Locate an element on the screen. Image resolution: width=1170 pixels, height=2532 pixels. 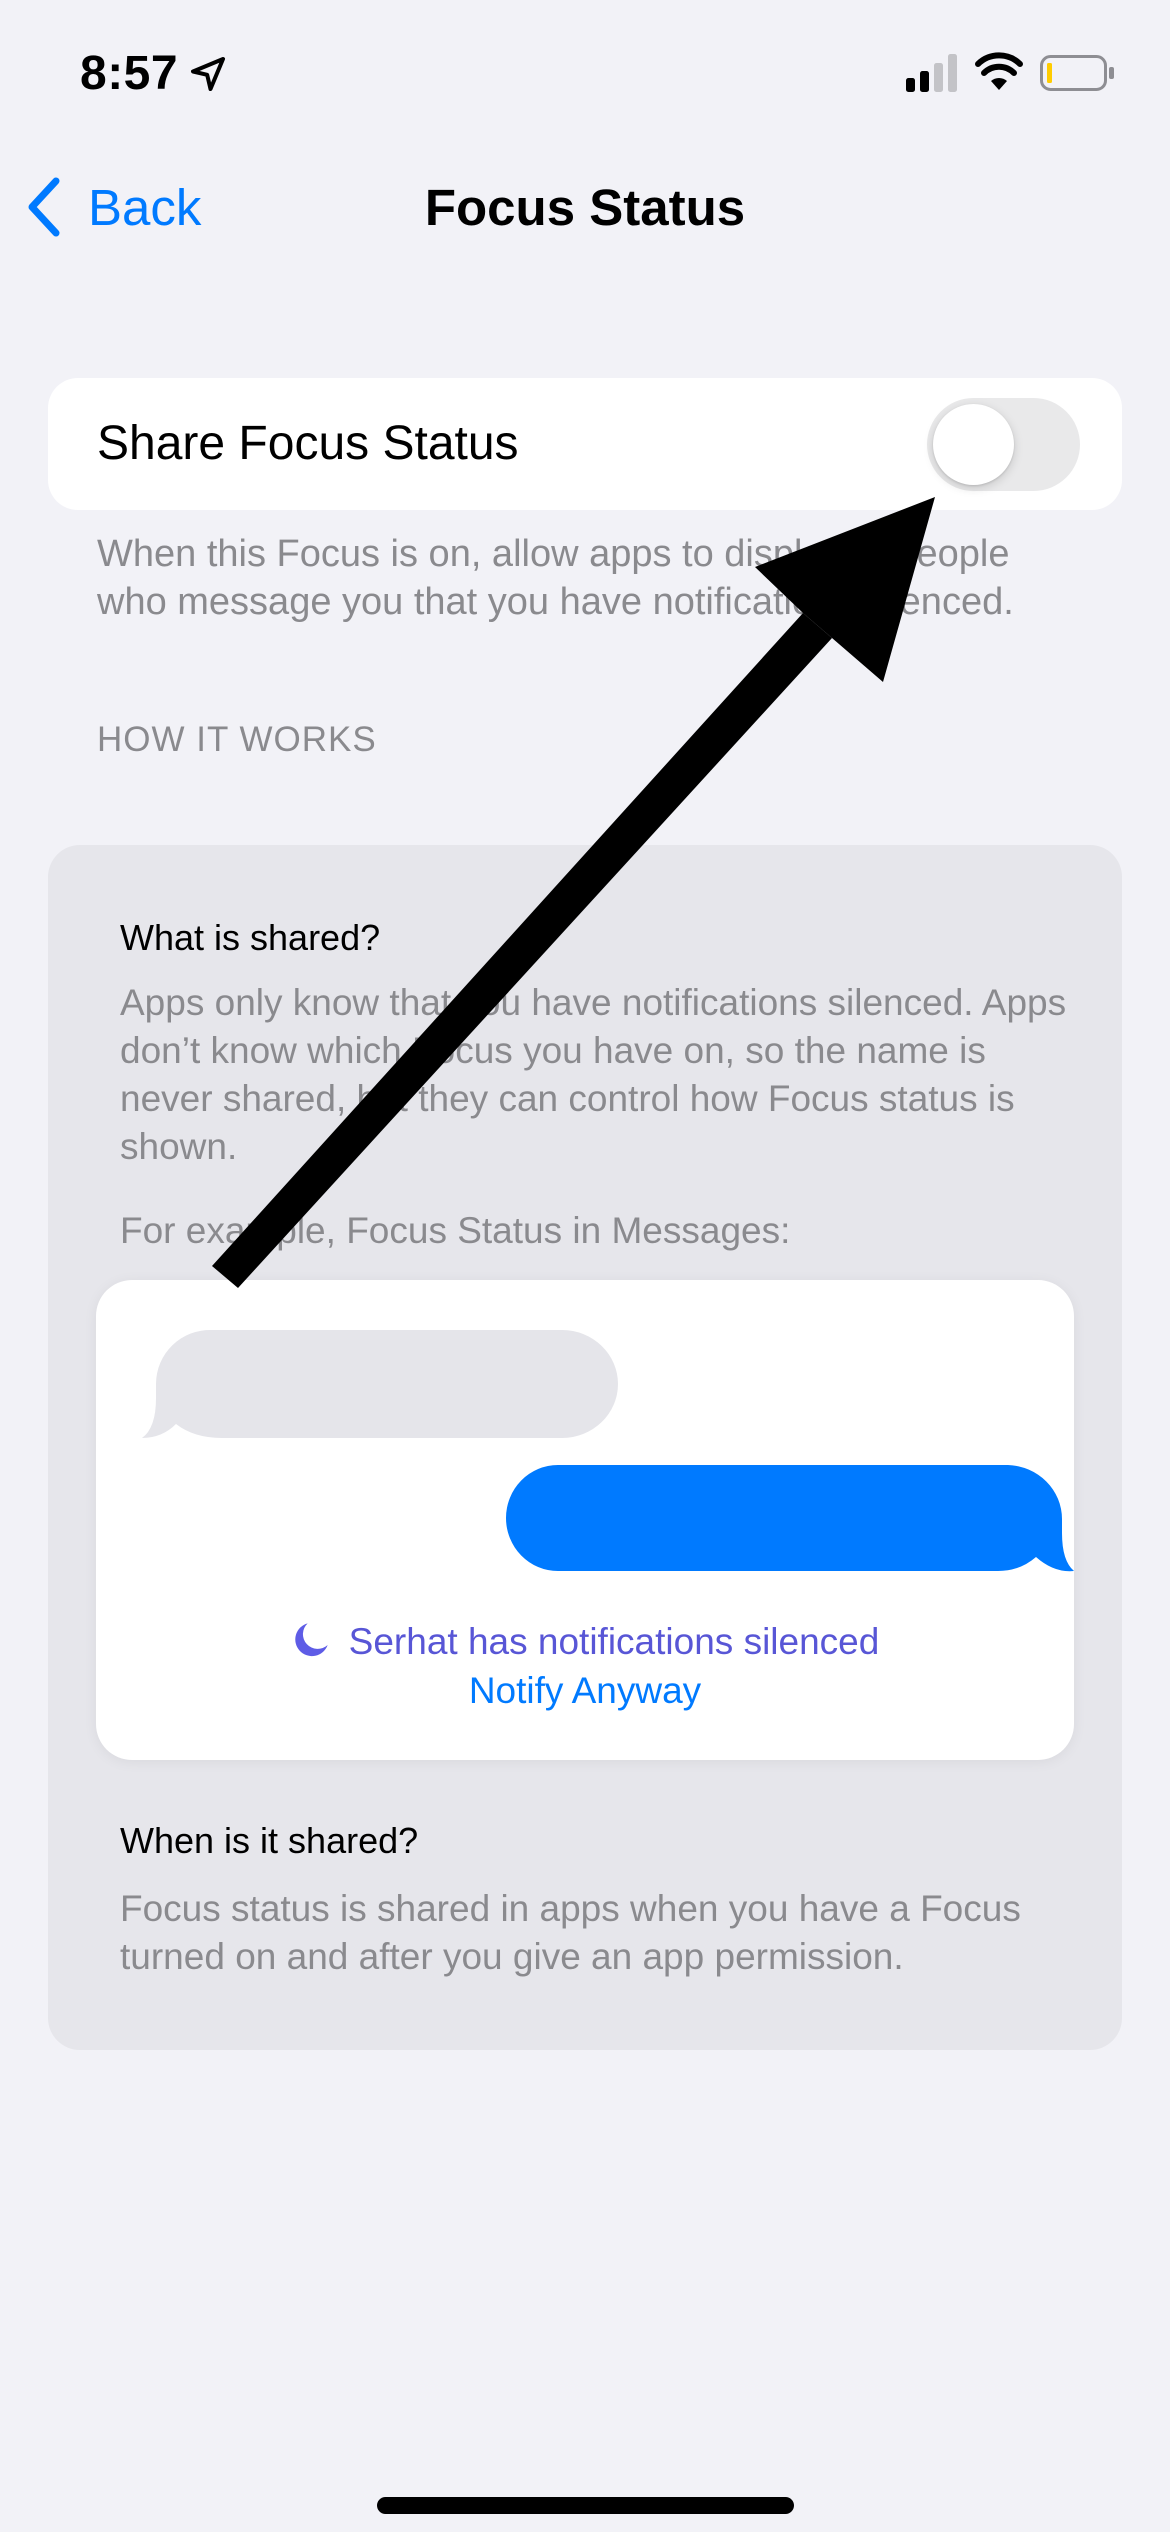
focus-silenced-status: Serhat has notifications silenced is located at coordinates (585, 1641).